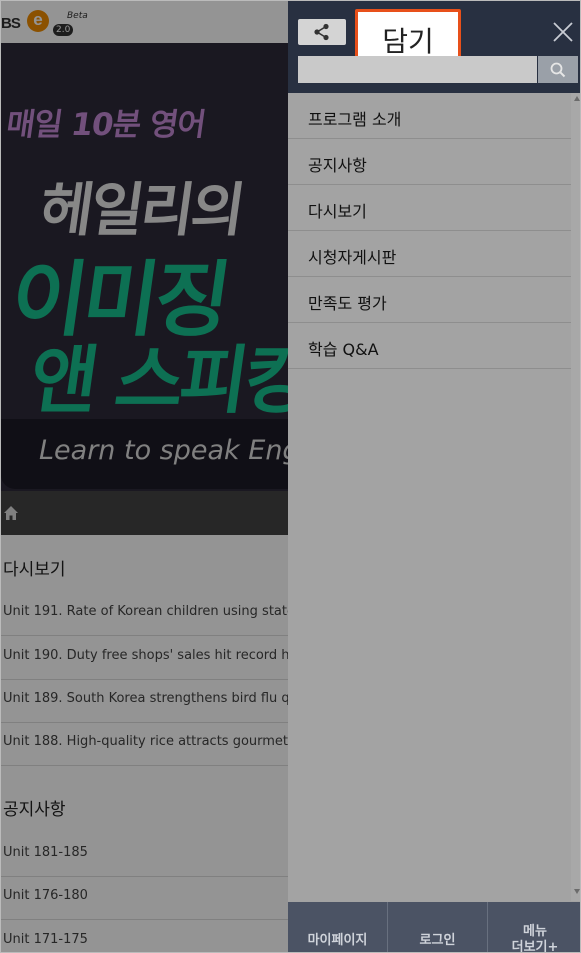 This screenshot has height=953, width=581. I want to click on menu-item-program-intro: 프로그램 소개, so click(429, 116).